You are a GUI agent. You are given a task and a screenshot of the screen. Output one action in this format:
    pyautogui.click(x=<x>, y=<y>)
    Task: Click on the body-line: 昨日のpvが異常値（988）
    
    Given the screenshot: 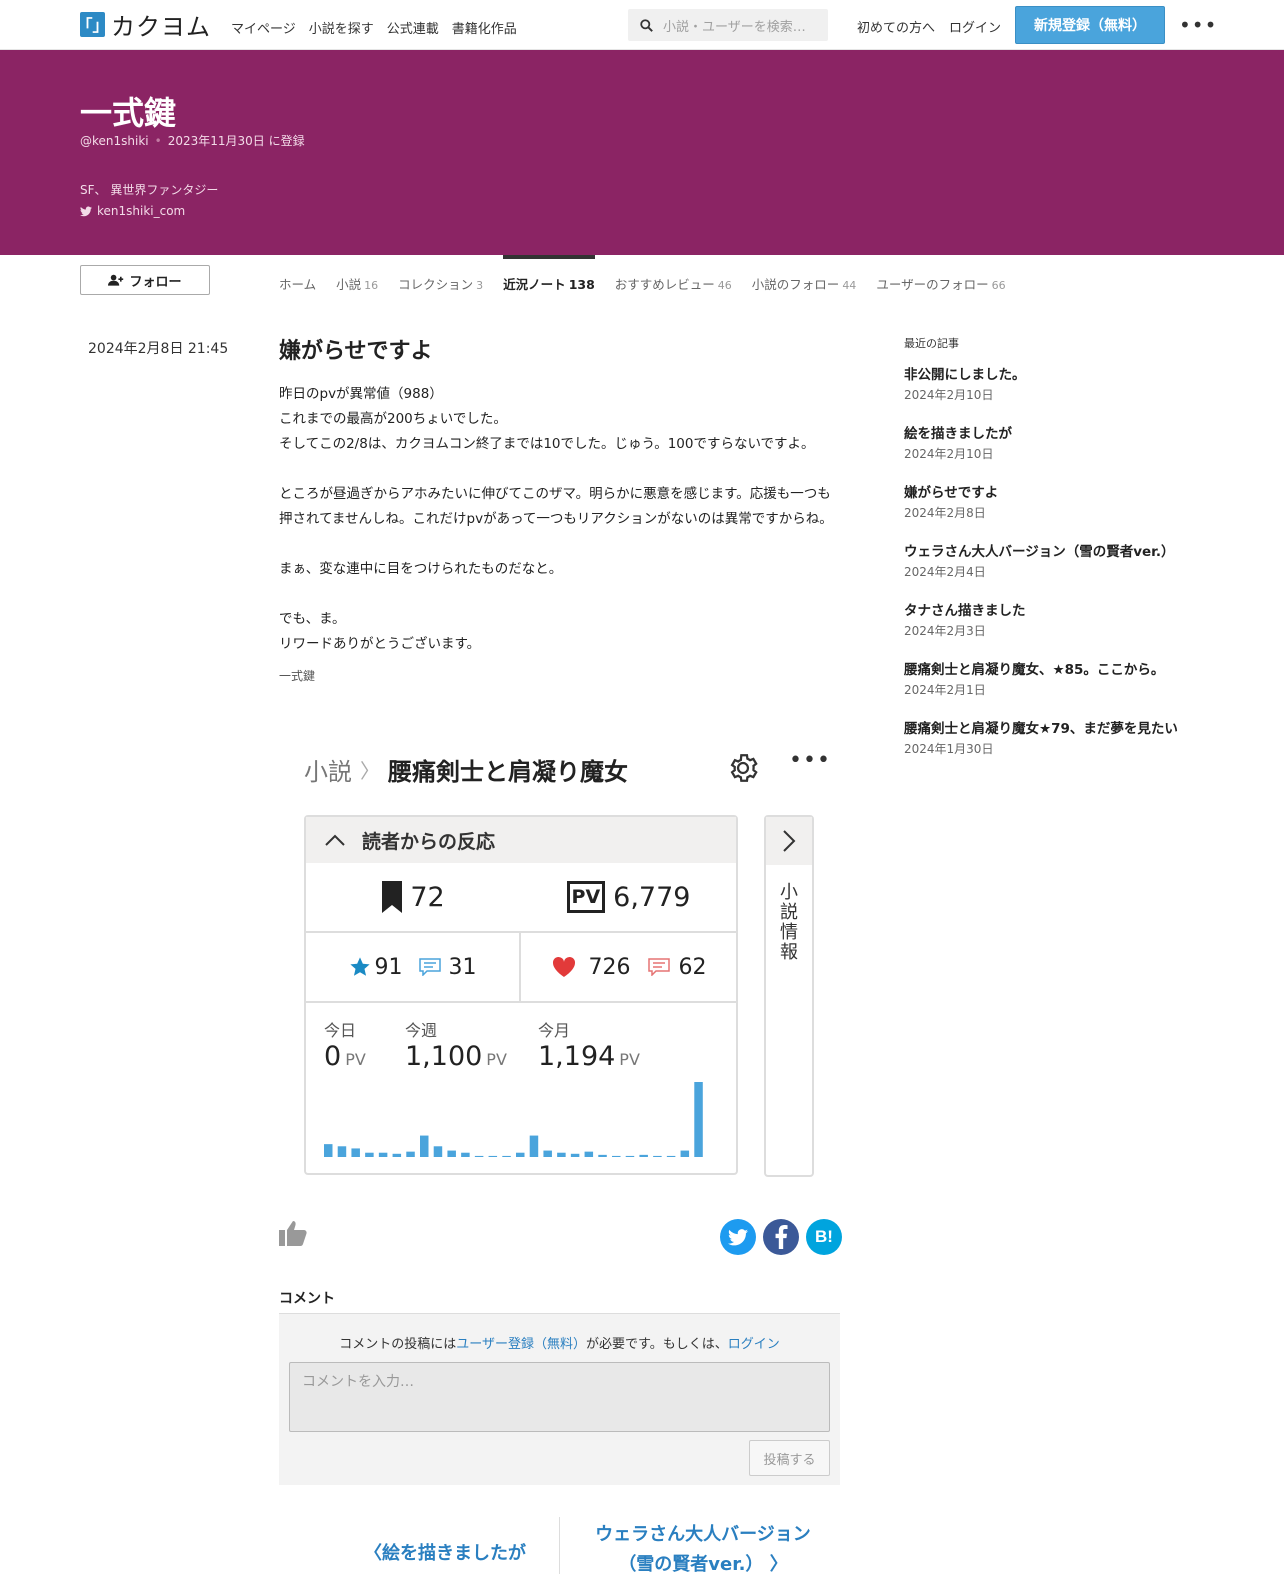 What is the action you would take?
    pyautogui.click(x=361, y=394)
    